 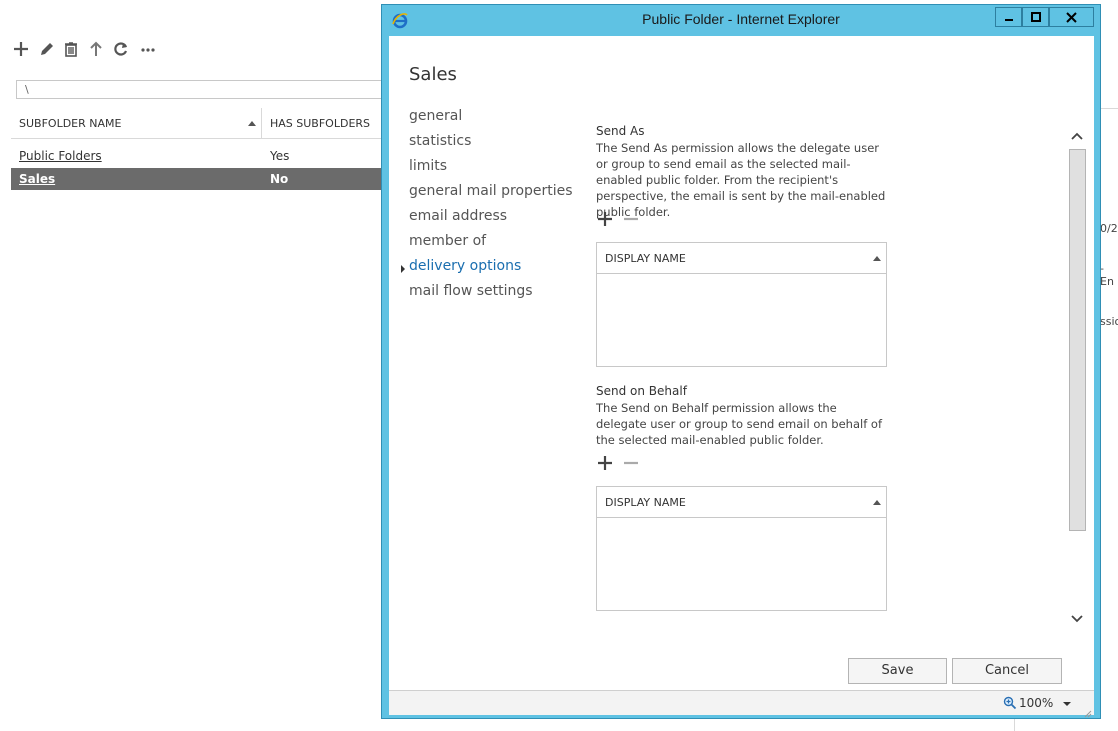 I want to click on folder-grid-header: SUBFOLDER NAME HAS SUBFOLDERS, so click(x=198, y=123).